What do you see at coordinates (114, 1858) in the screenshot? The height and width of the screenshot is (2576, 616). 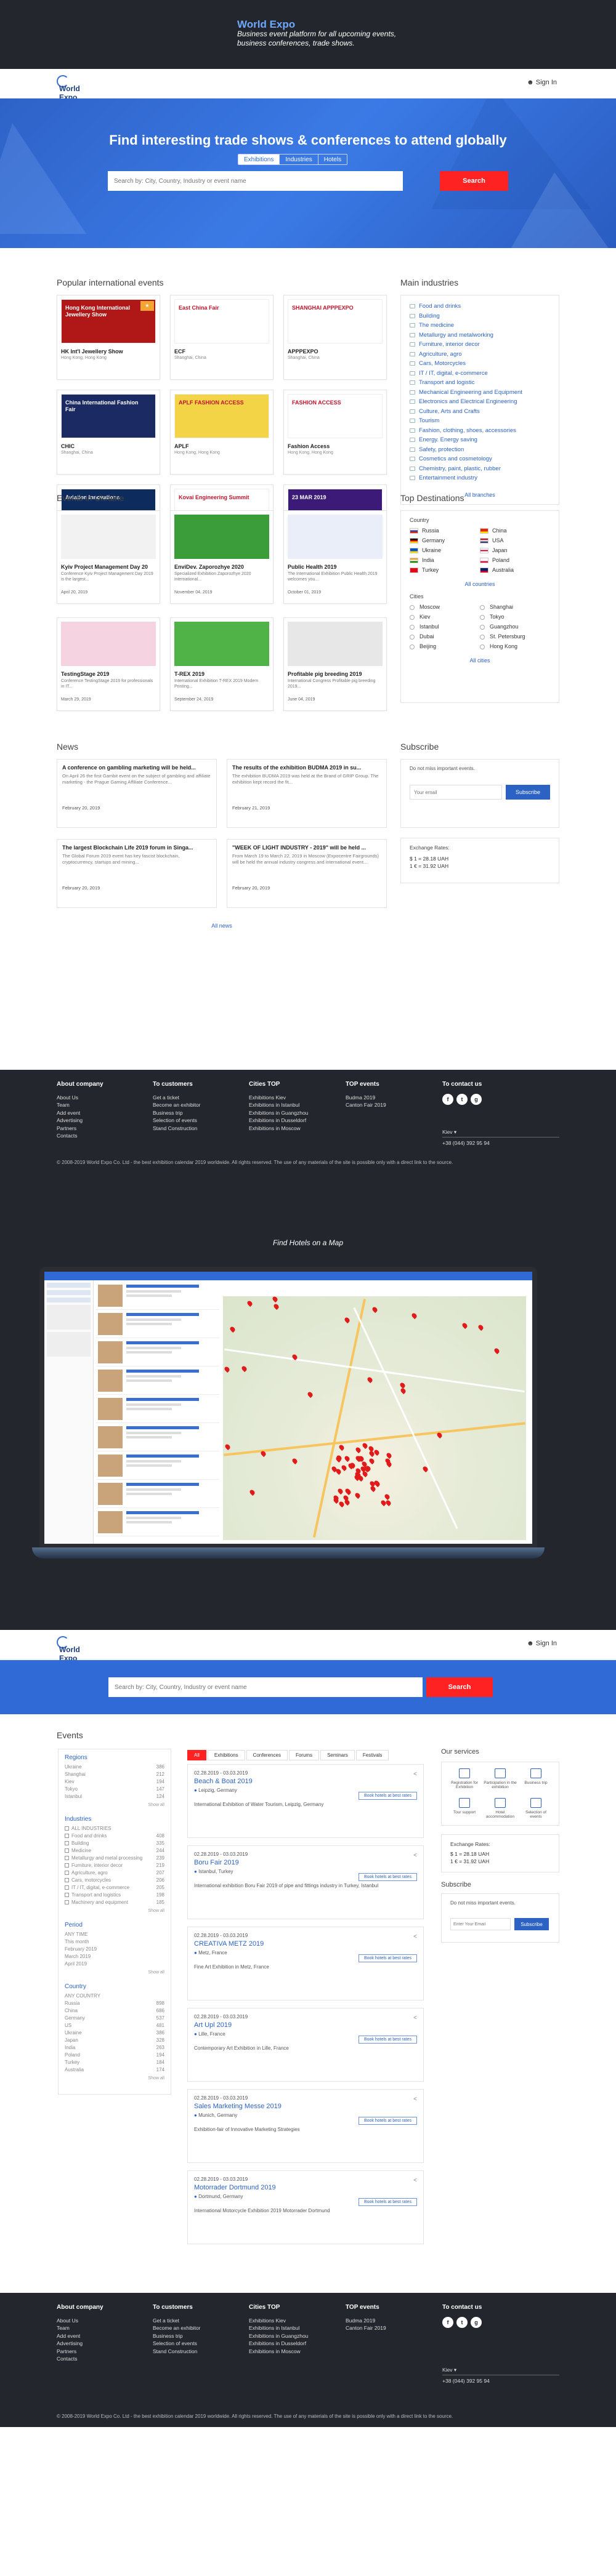 I see `filter-option: Metallurgy and metal processing 239` at bounding box center [114, 1858].